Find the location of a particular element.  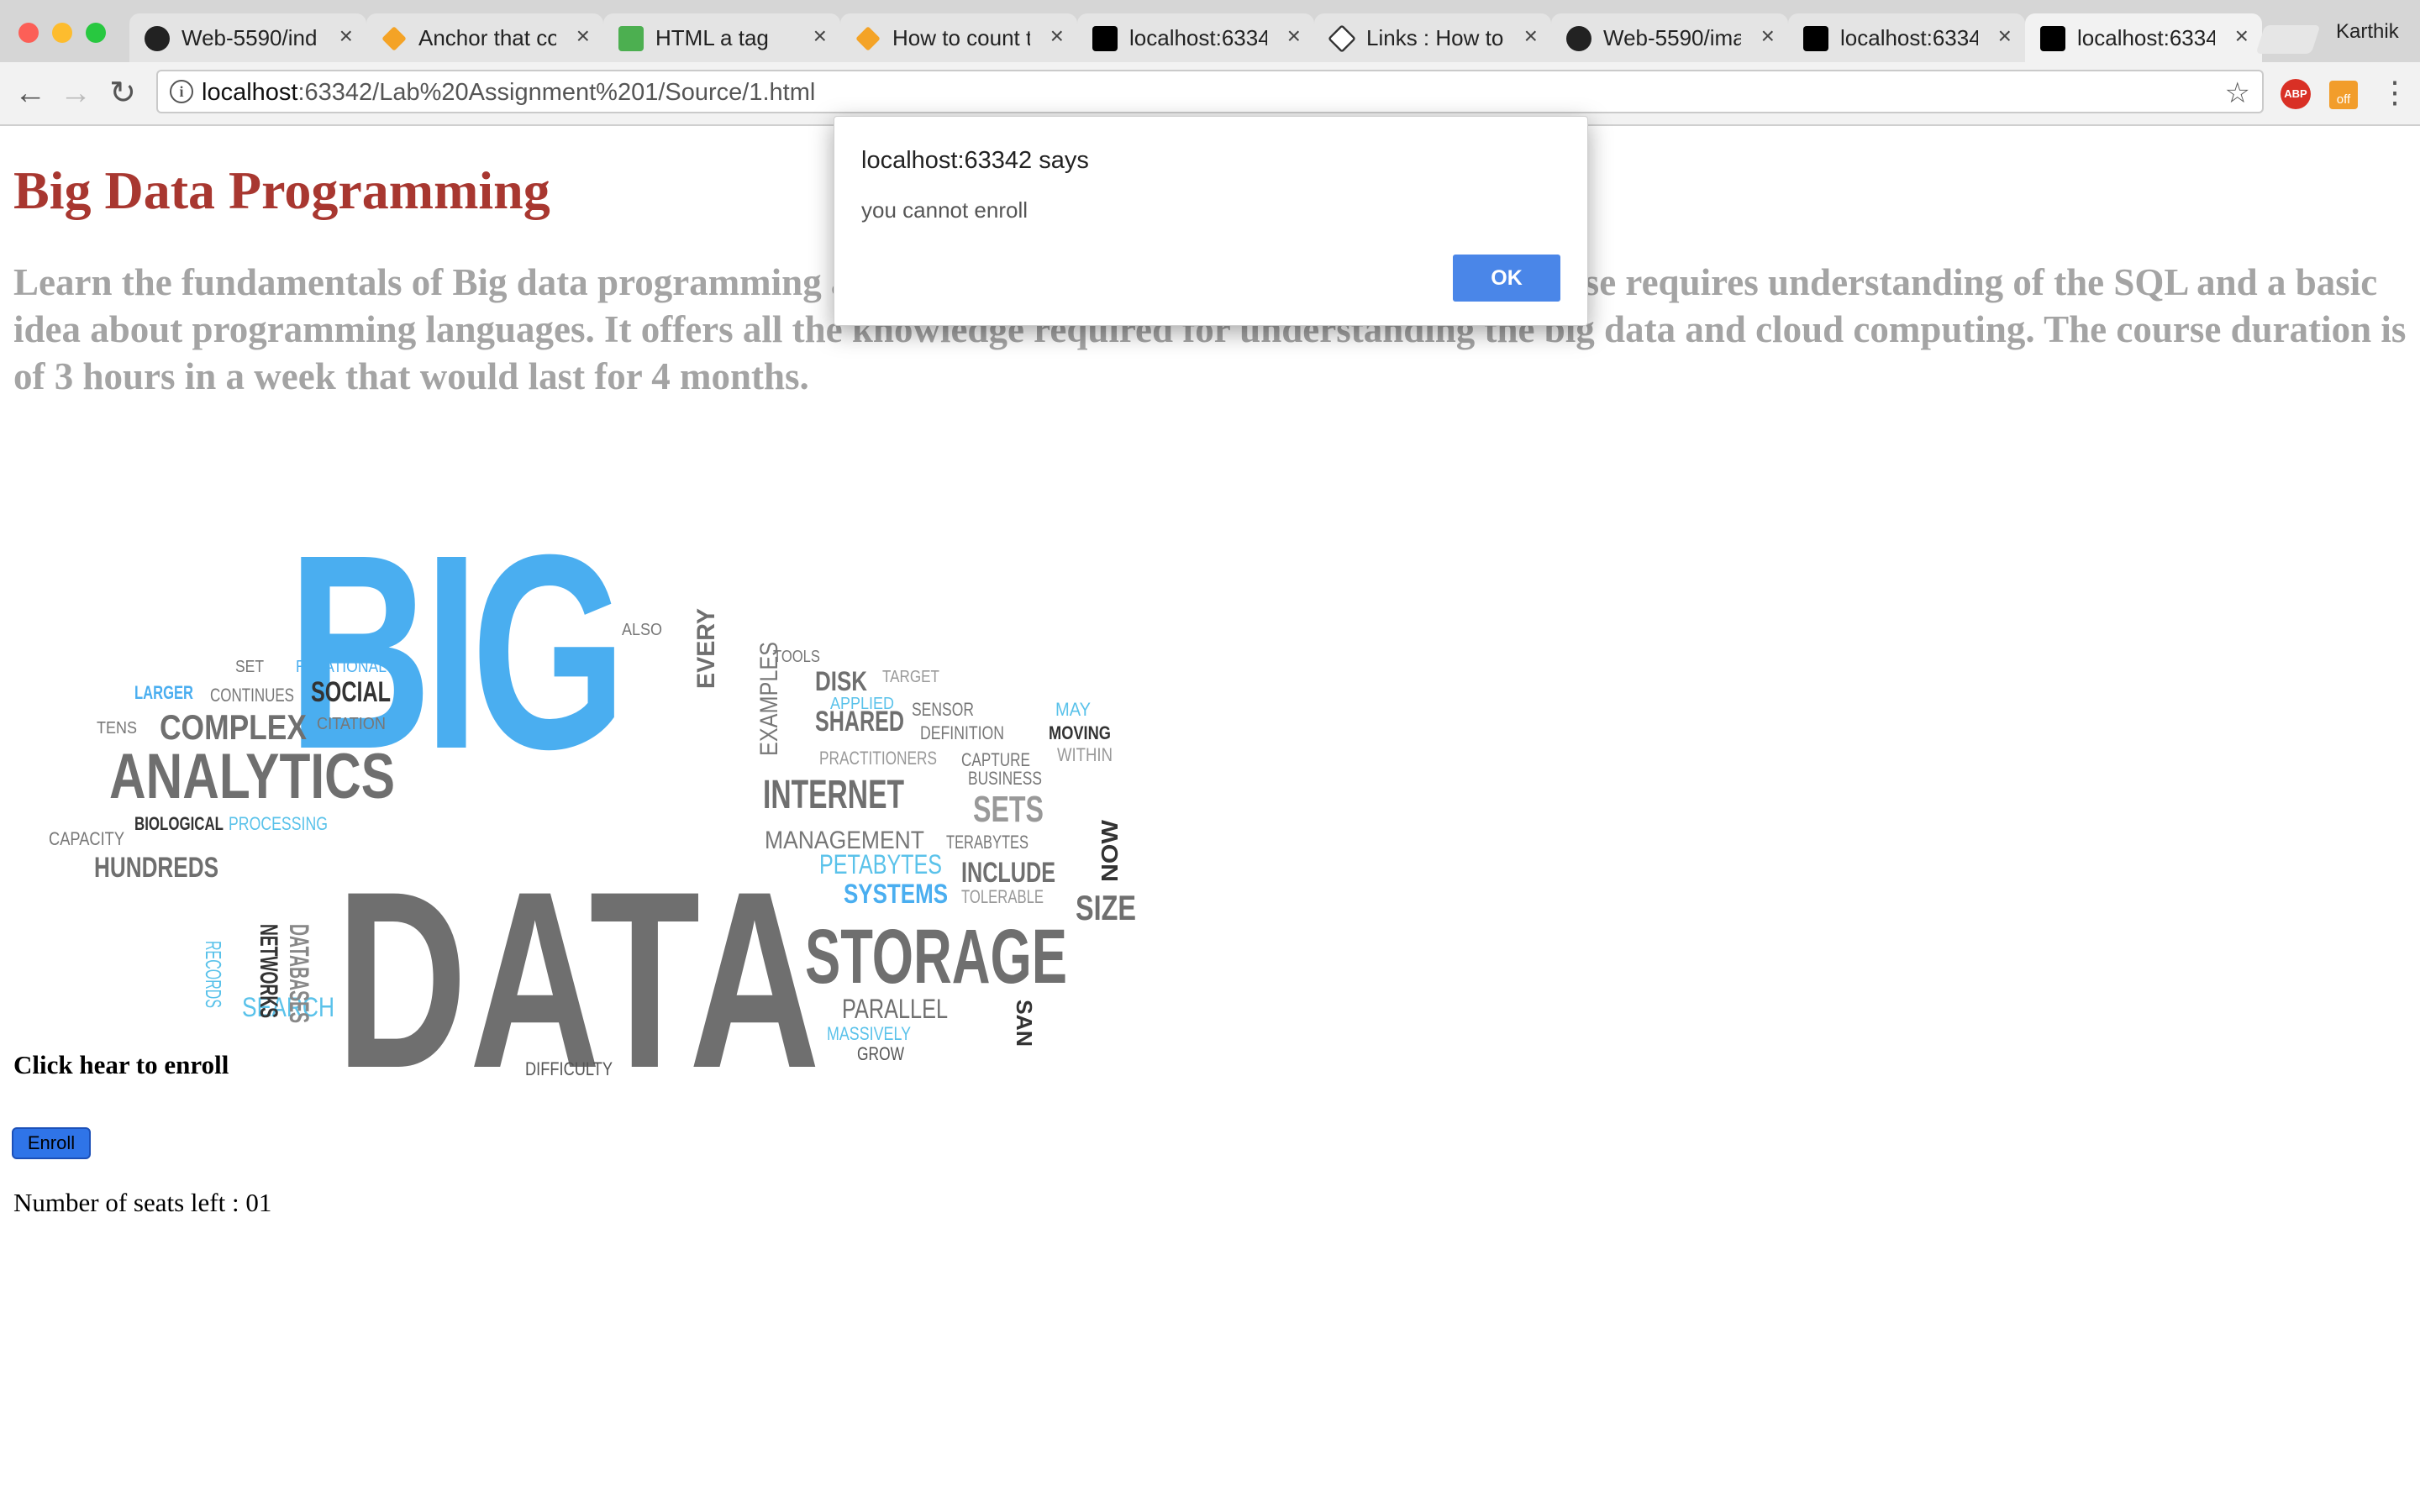

wordcloud-include: INCLUDE is located at coordinates (1008, 873).